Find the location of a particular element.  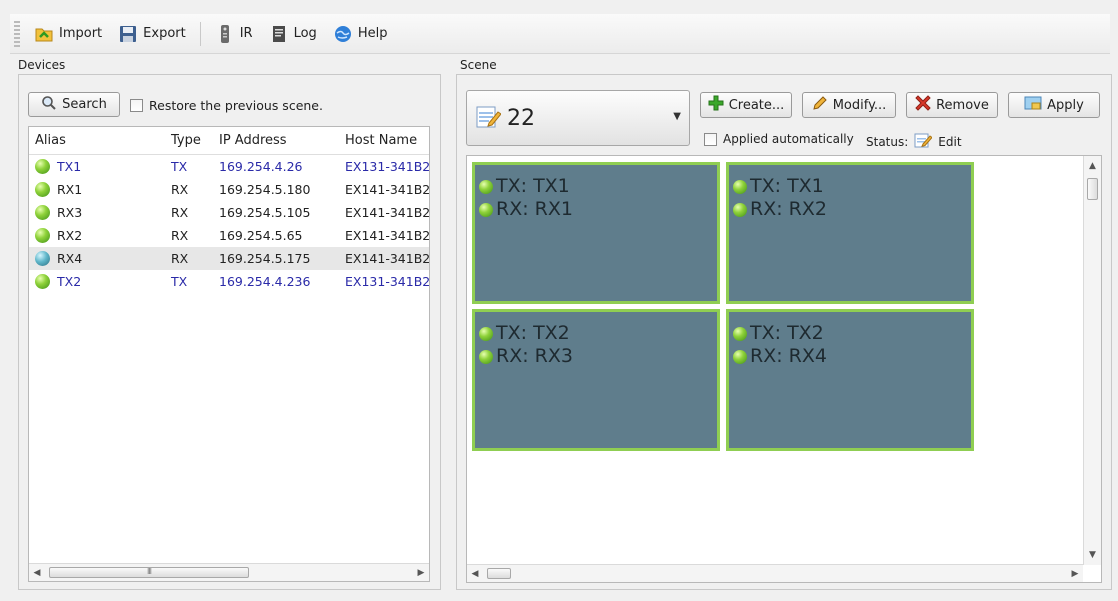

log-button: Log is located at coordinates (293, 34).